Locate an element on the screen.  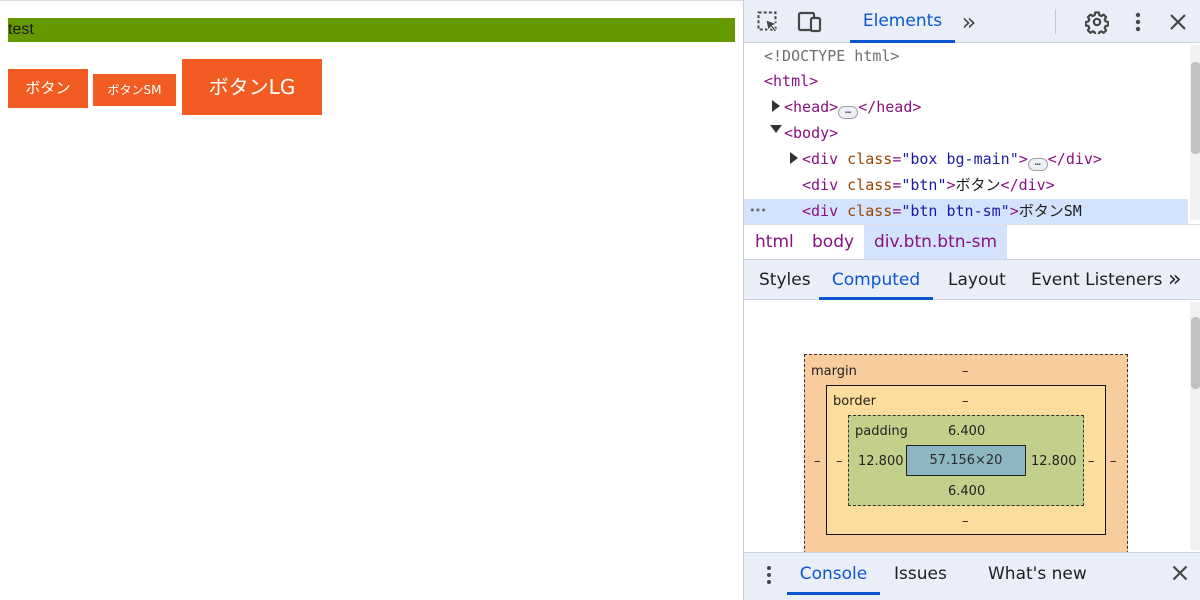
tab-styles: Styles is located at coordinates (785, 280).